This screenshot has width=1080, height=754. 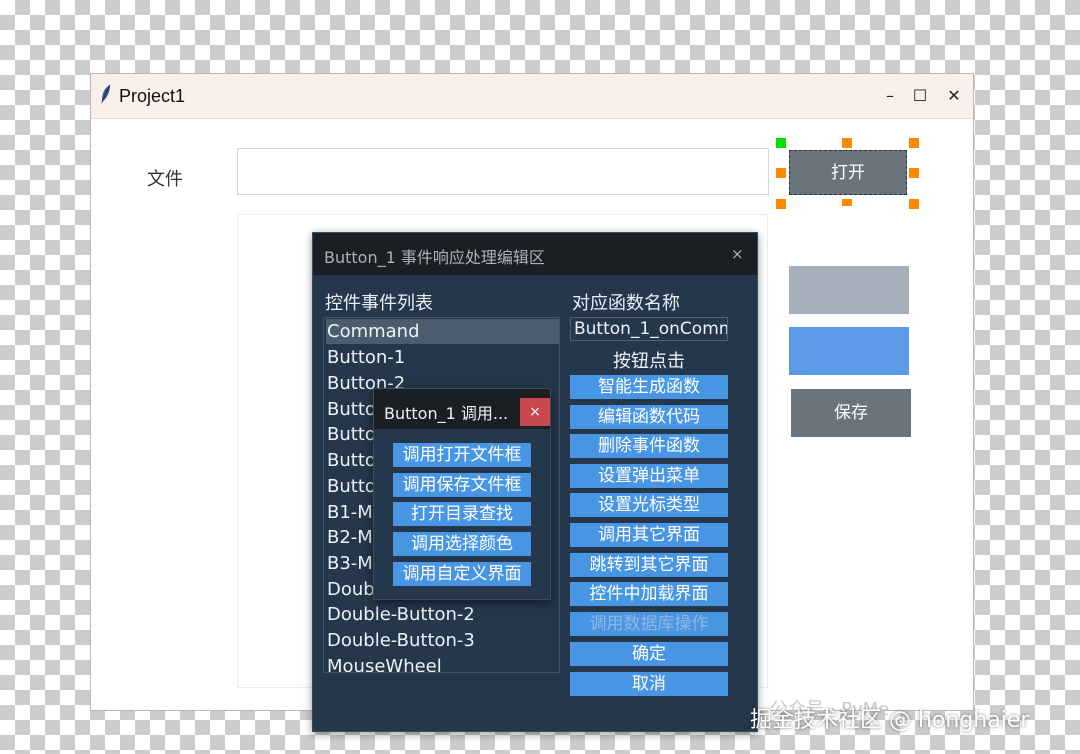 I want to click on call-custom-ui-button: 调用自定义界面, so click(x=462, y=574).